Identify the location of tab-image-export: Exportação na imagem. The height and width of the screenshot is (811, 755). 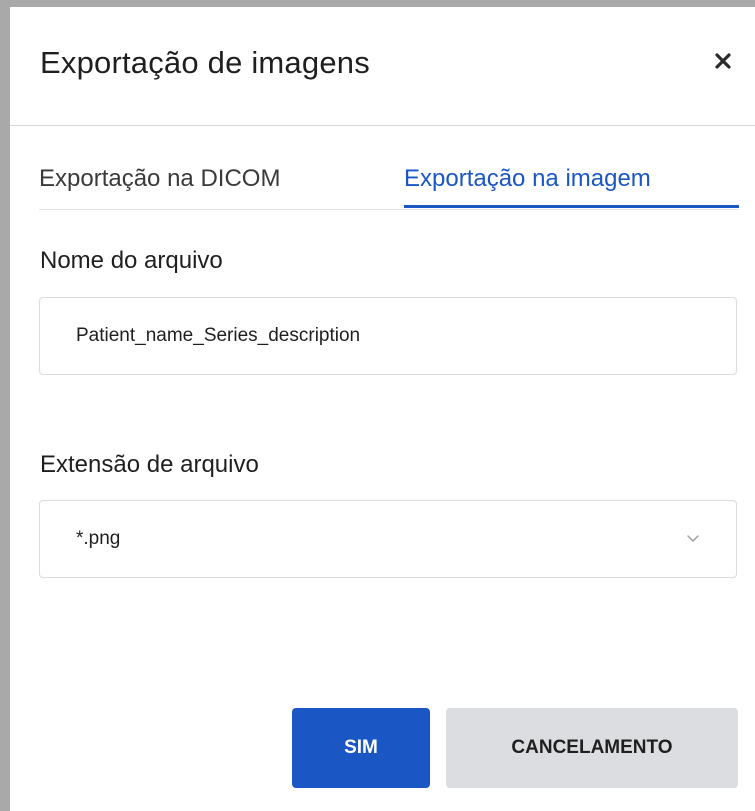
(527, 179).